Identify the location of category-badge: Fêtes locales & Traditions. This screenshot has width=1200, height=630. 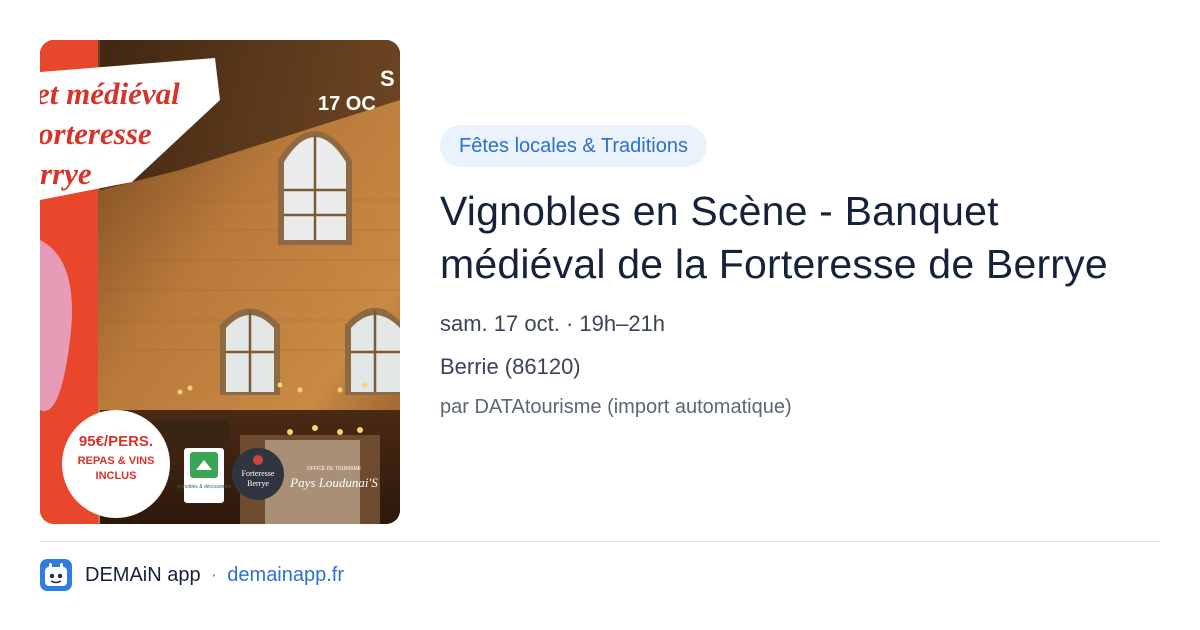
(573, 146).